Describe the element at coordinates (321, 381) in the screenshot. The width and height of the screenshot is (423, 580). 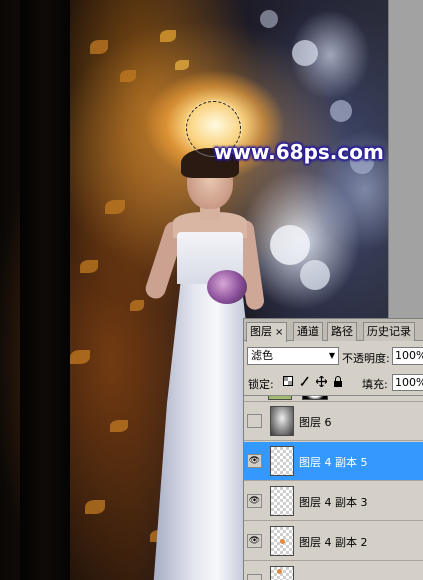
I see `lock-move-icon` at that location.